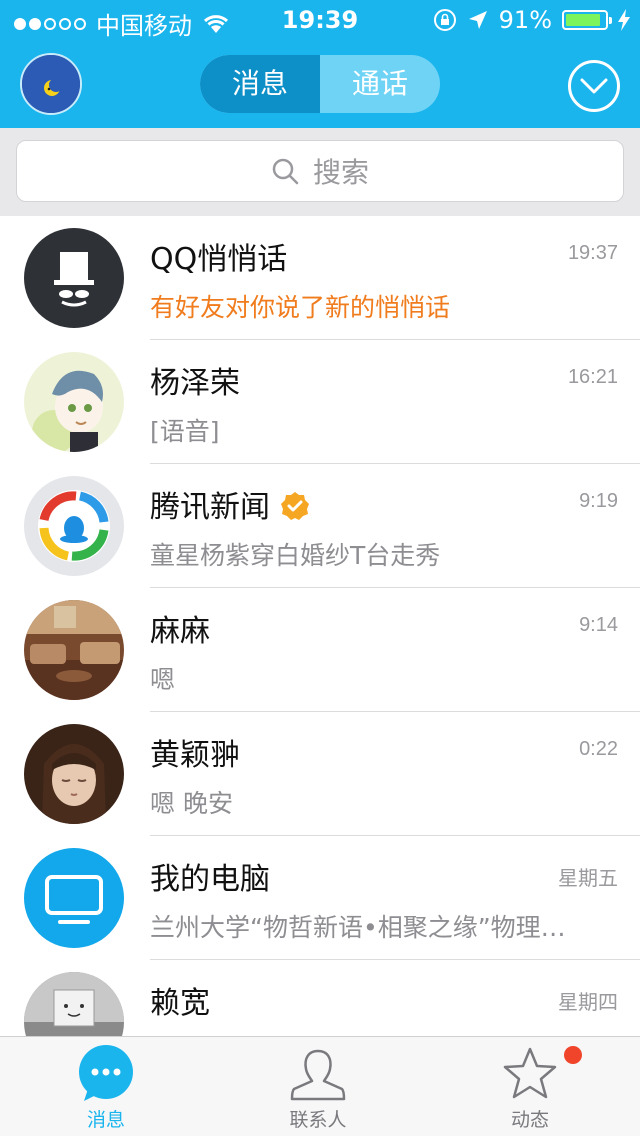 This screenshot has height=1136, width=640. I want to click on conversation-row: 腾讯新闻 9:19 童星杨紫穿白婚纱T台走秀, so click(320, 526).